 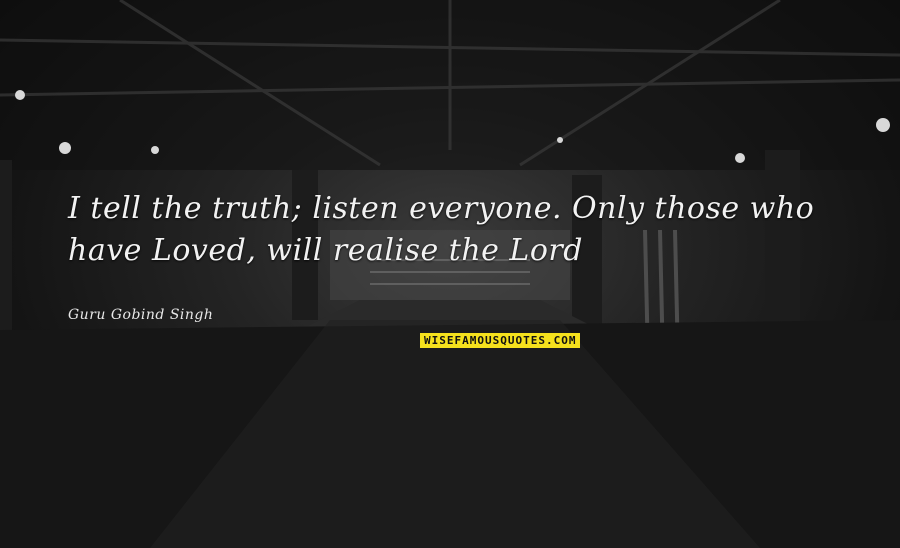 I want to click on site-watermark: WISEFAMOUSQUOTES.COM, so click(x=500, y=340).